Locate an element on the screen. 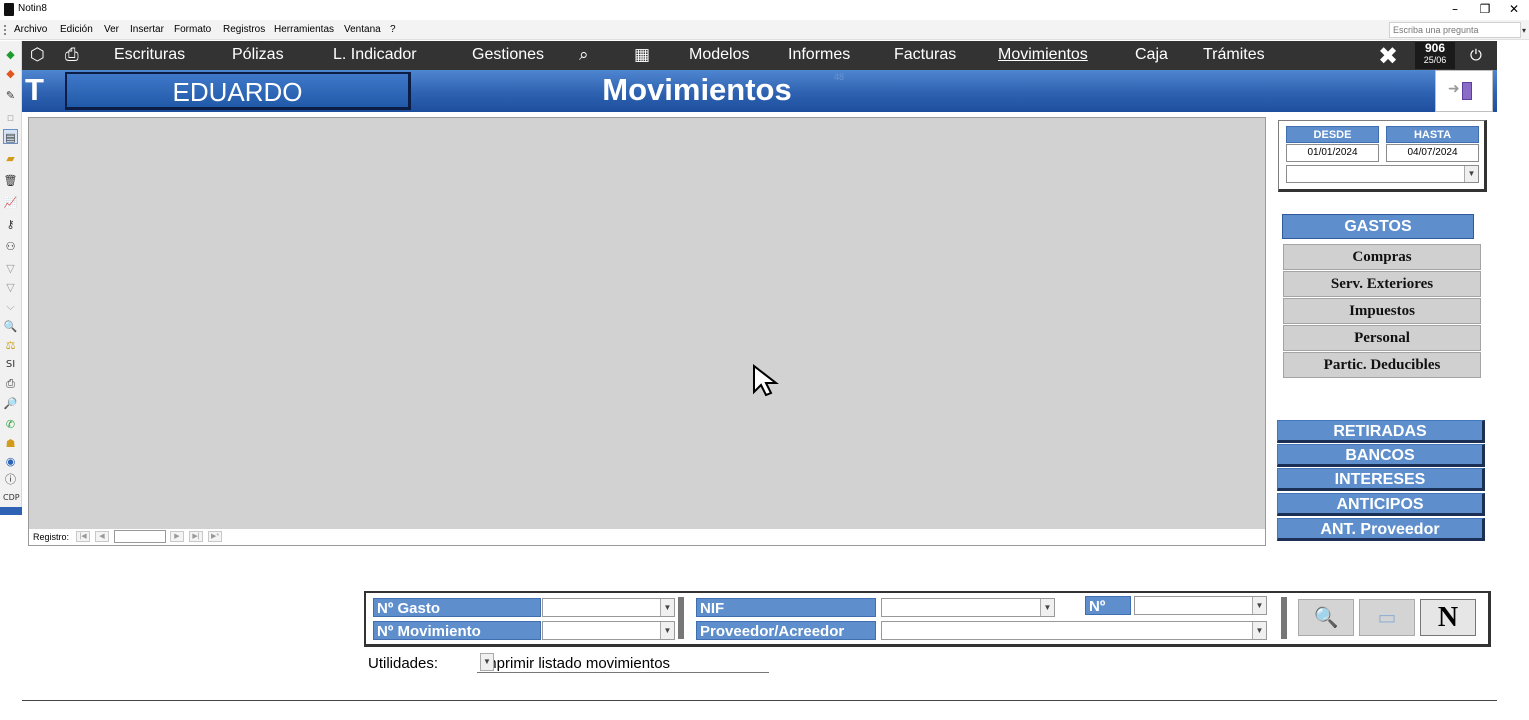 This screenshot has width=1529, height=720. search-button: 🔍 is located at coordinates (1326, 617).